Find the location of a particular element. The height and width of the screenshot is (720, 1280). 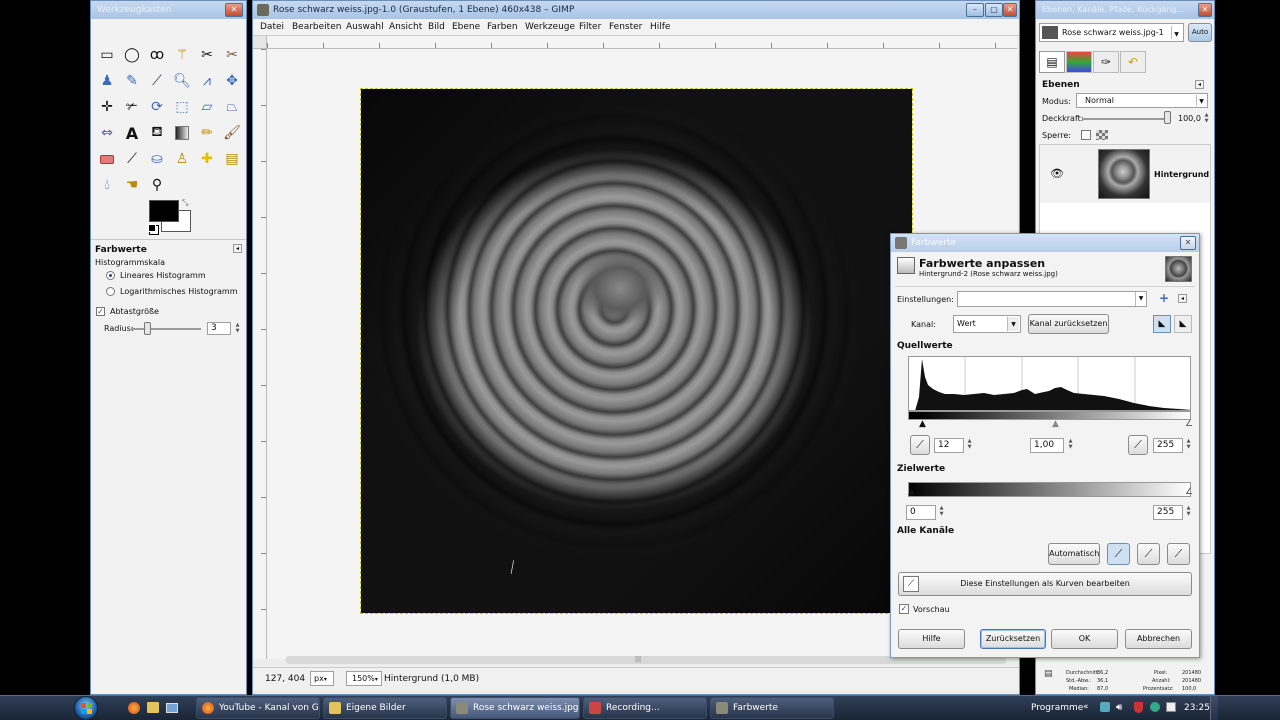

menu-bearbeiten: Bearbeiten is located at coordinates (316, 27).